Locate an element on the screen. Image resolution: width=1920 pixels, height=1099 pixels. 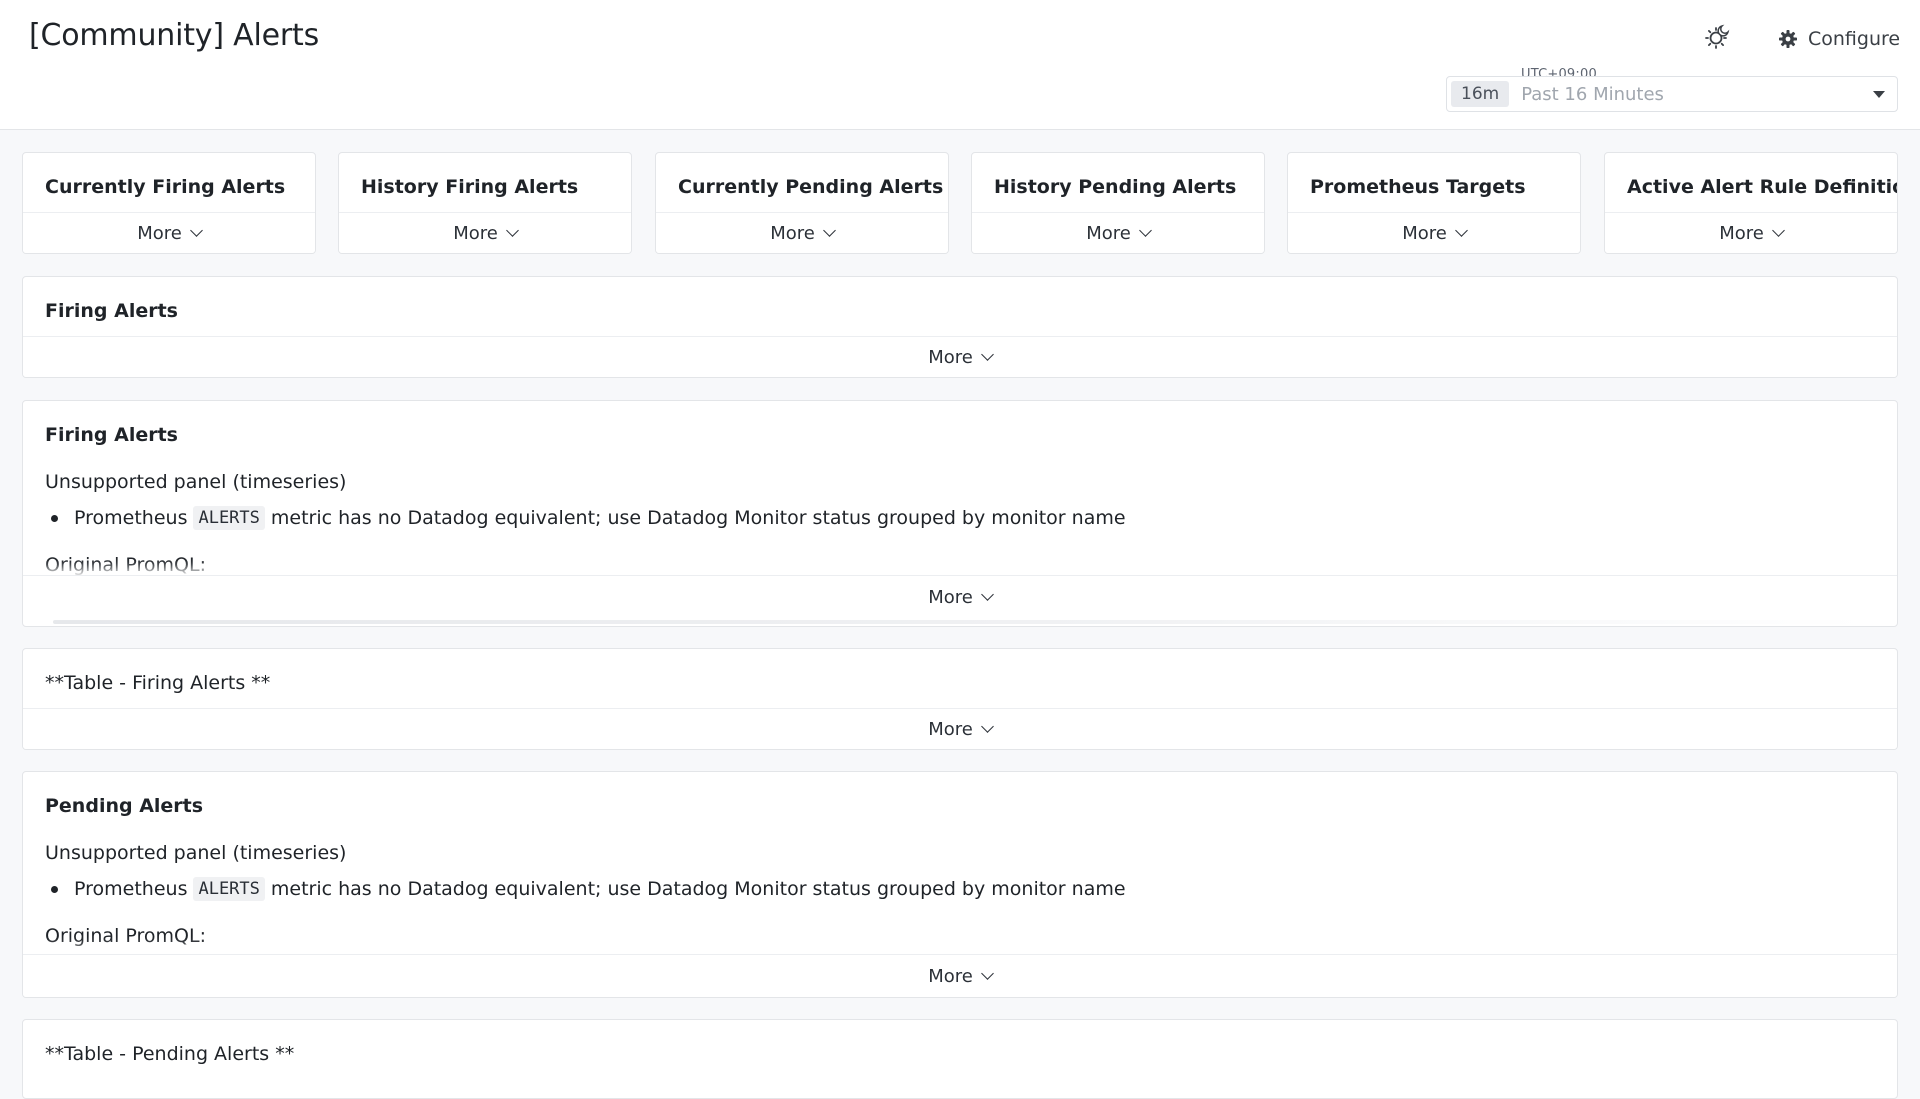
widget-history-pending-alerts: History Pending Alerts More is located at coordinates (1118, 203).